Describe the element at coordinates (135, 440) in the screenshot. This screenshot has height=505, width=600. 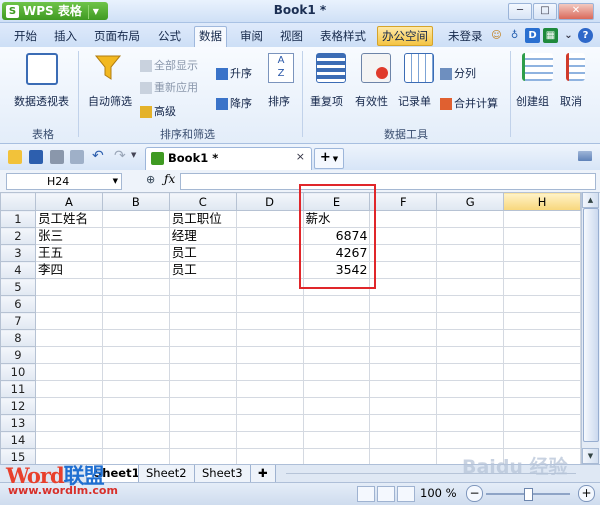
I see `cell-b14` at that location.